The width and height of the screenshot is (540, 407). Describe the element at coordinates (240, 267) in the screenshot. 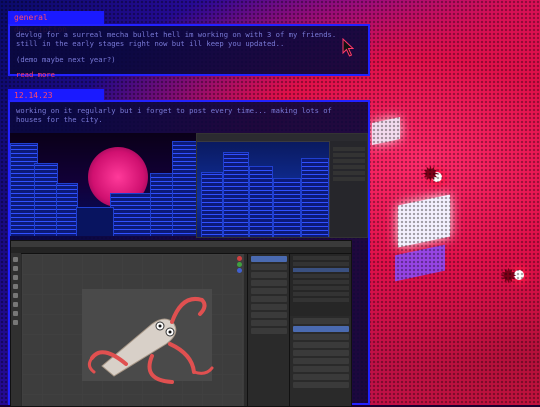

I see `gizmo-icon` at that location.